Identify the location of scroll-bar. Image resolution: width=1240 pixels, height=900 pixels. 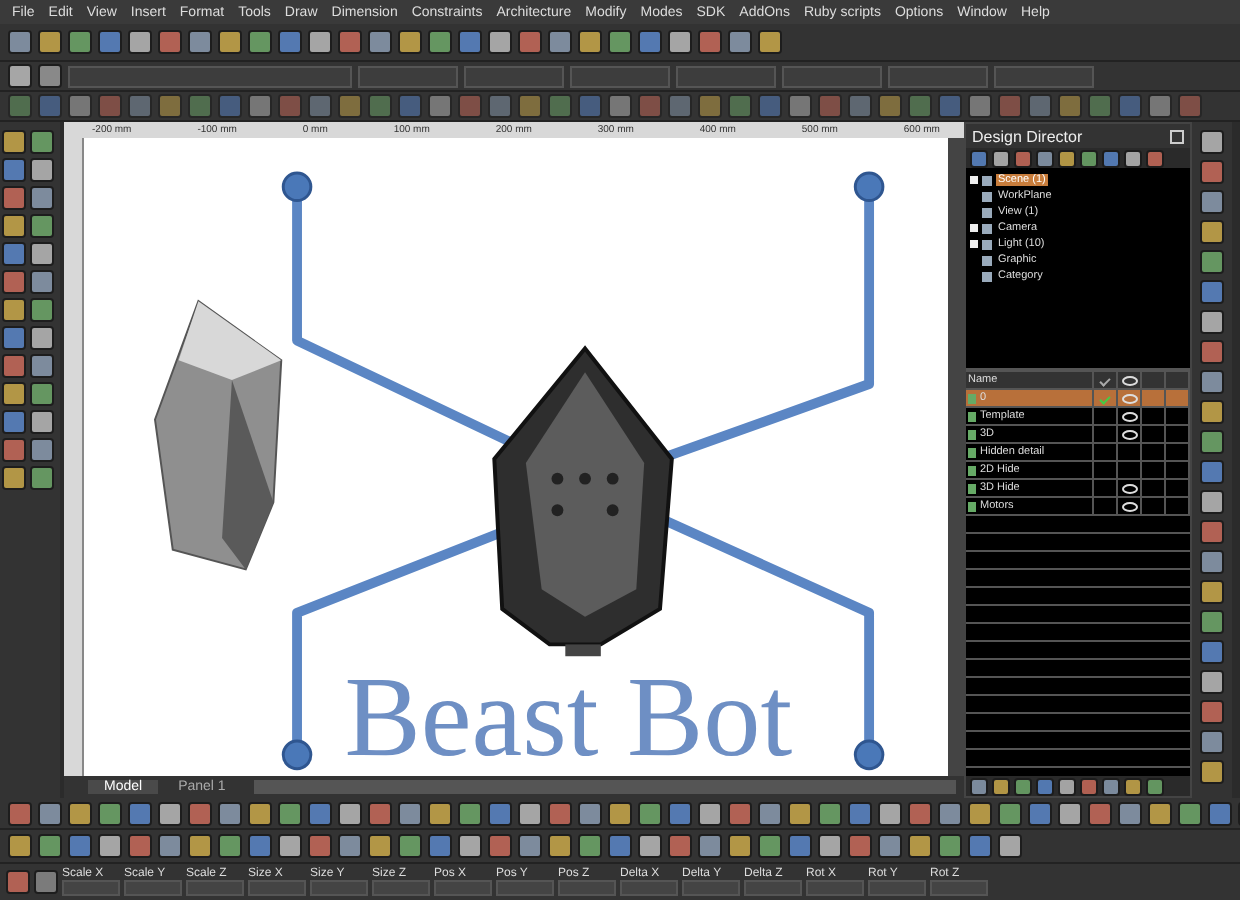
(604, 787).